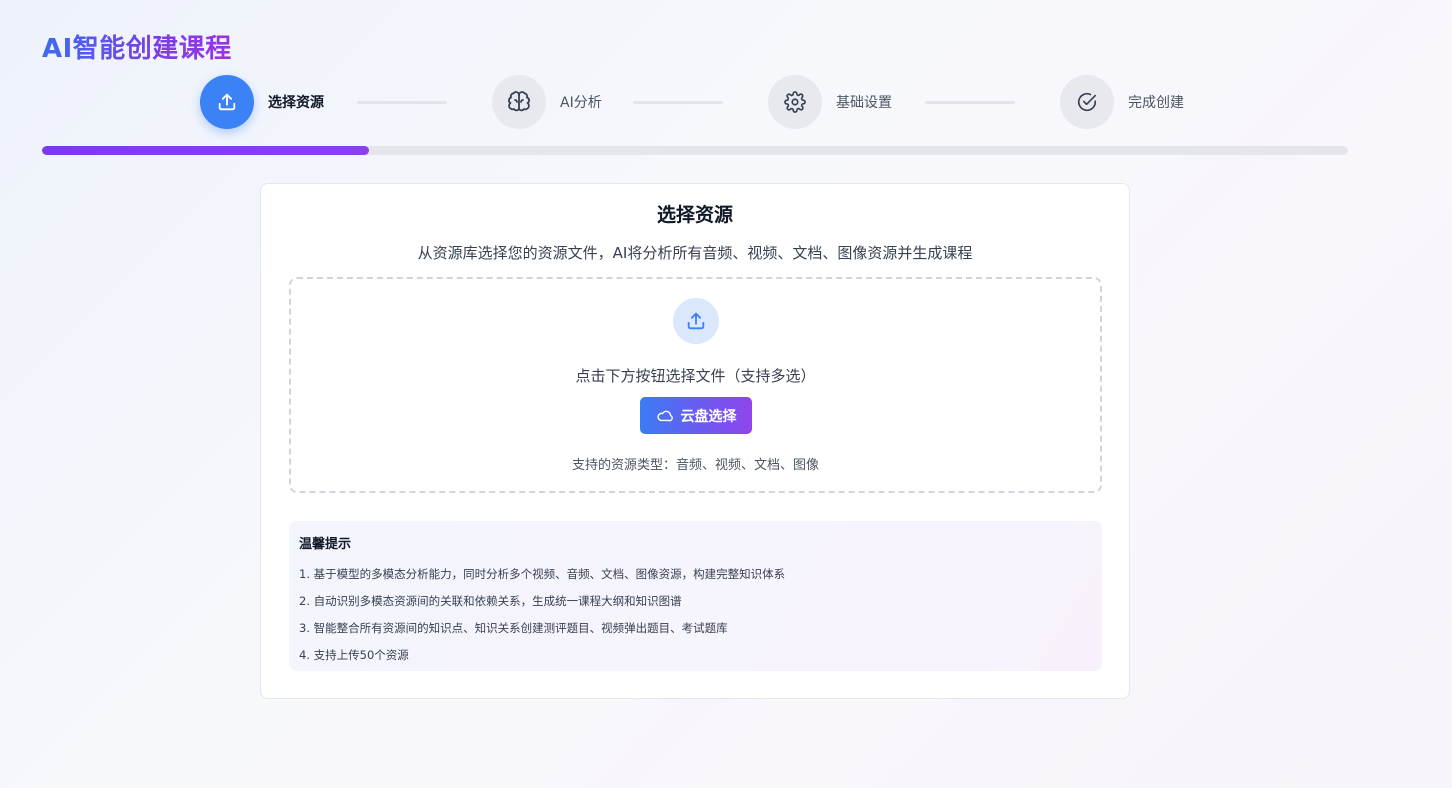  I want to click on tips-title: 温馨提示, so click(325, 544).